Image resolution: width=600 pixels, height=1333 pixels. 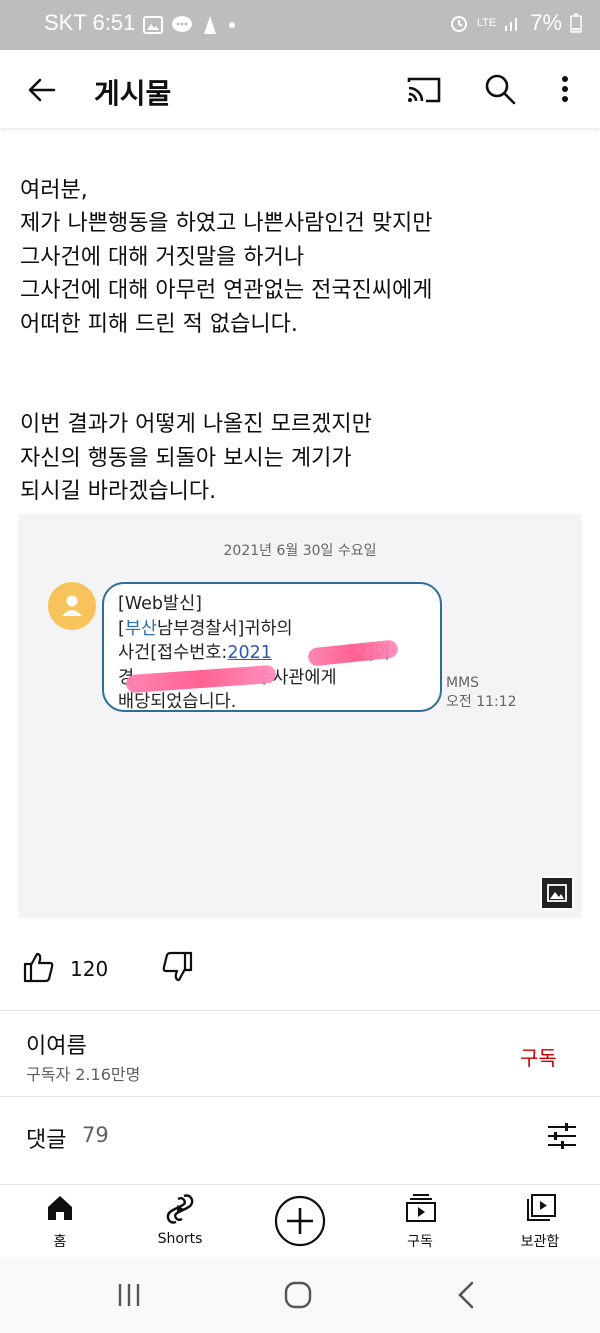 What do you see at coordinates (300, 89) in the screenshot?
I see `app-bar: 게시물` at bounding box center [300, 89].